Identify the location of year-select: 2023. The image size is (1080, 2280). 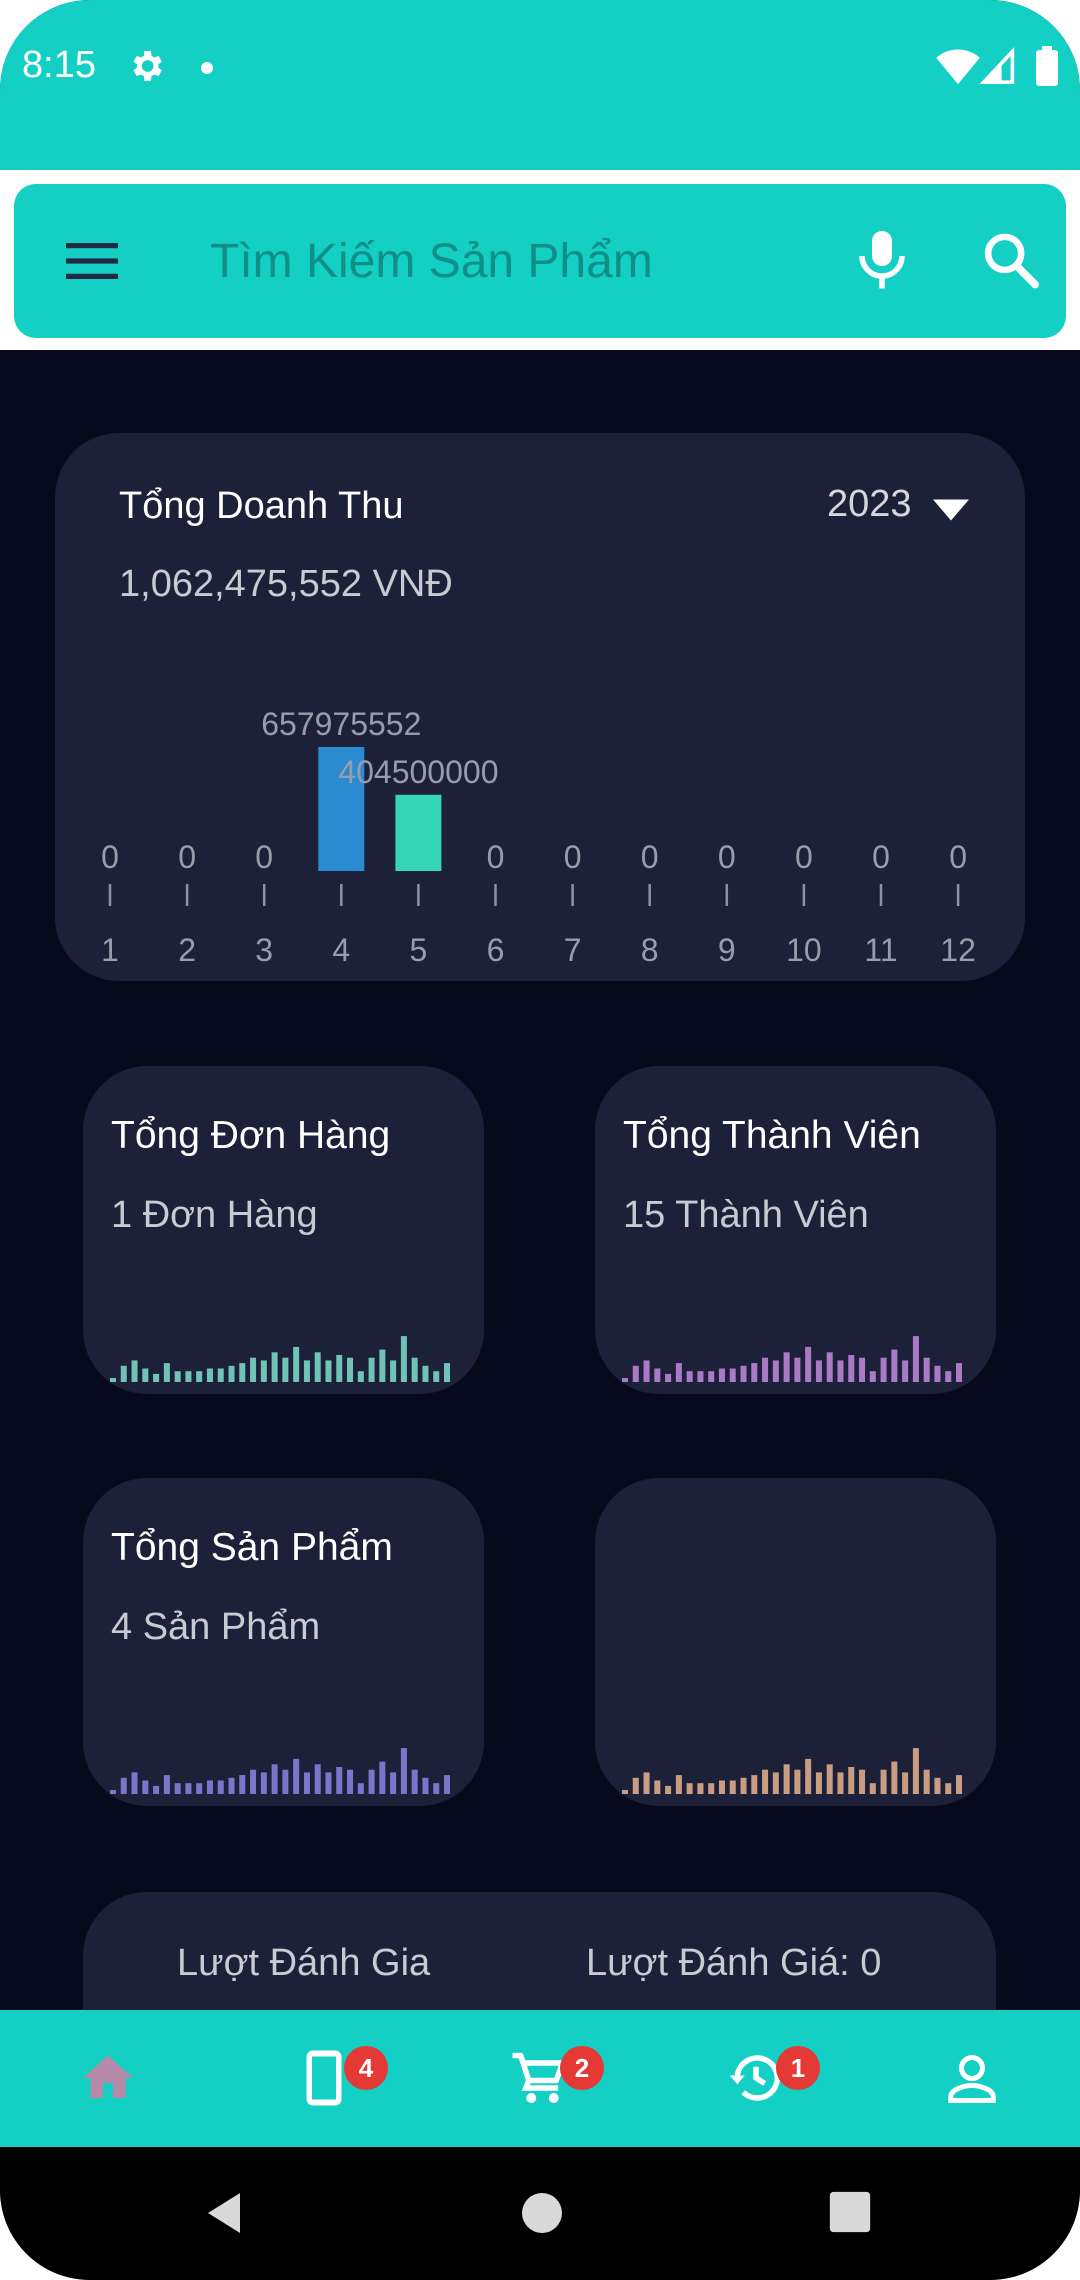
(869, 504).